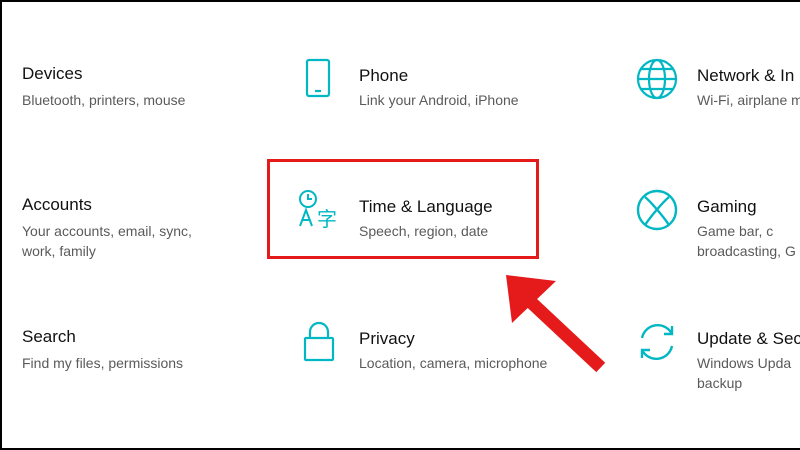  I want to click on sync-icon, so click(657, 342).